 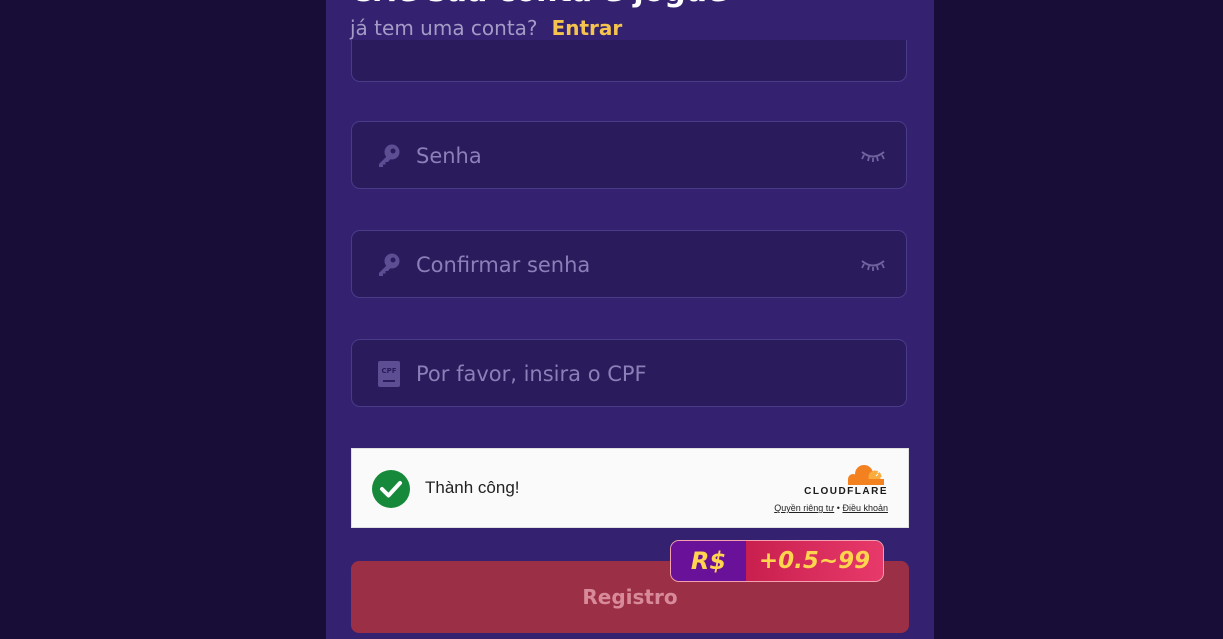 What do you see at coordinates (629, 61) in the screenshot?
I see `previous-field` at bounding box center [629, 61].